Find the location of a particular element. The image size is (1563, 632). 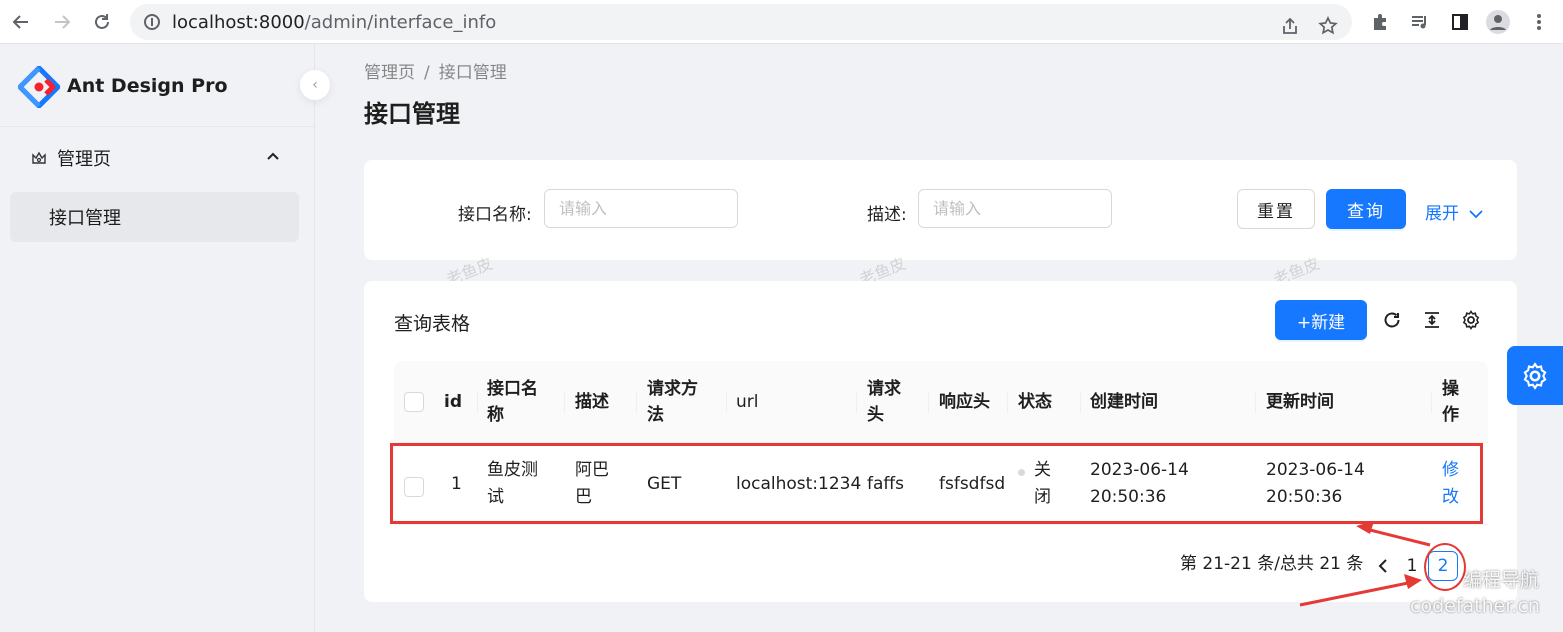

breadcrumb-current: 接口管理 is located at coordinates (472, 73).